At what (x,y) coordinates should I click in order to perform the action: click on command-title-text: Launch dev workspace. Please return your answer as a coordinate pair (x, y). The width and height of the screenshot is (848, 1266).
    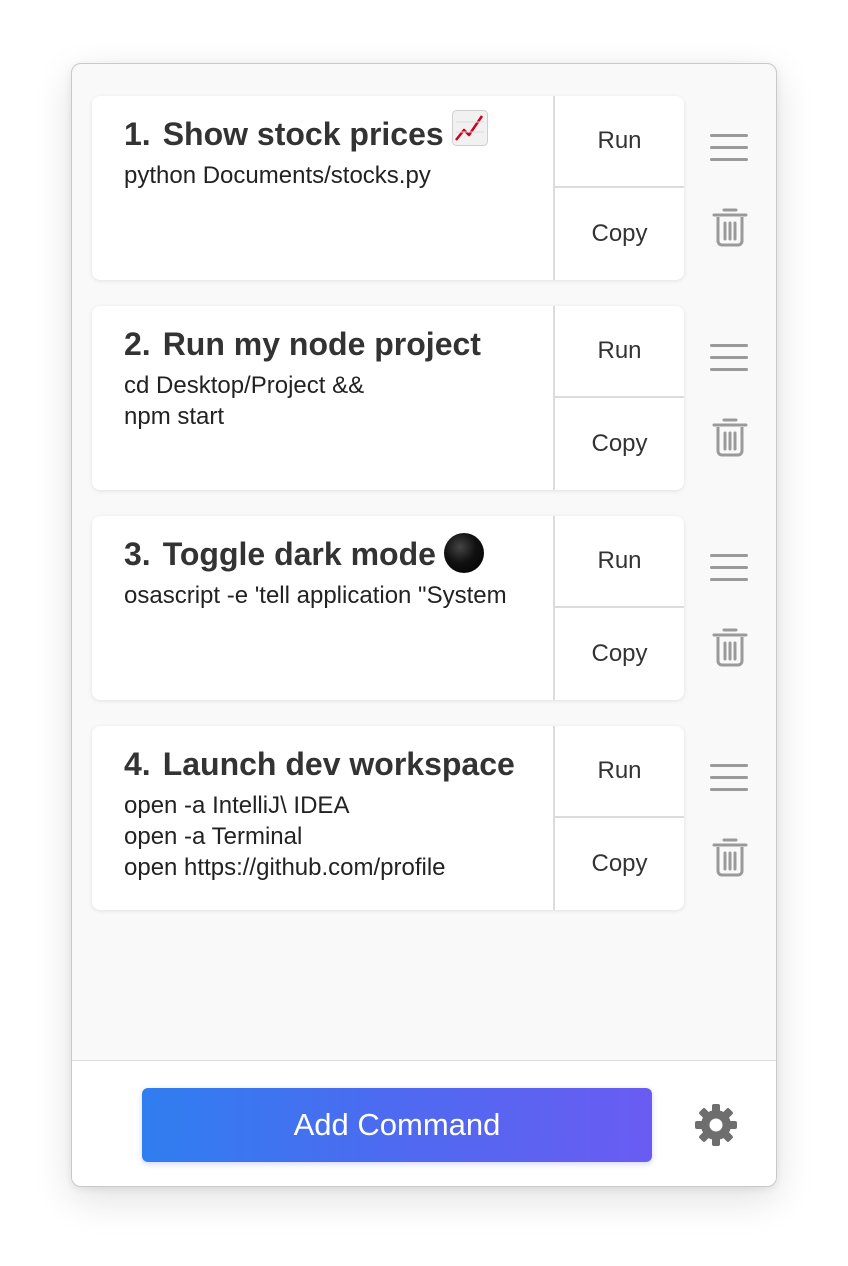
    Looking at the image, I should click on (338, 764).